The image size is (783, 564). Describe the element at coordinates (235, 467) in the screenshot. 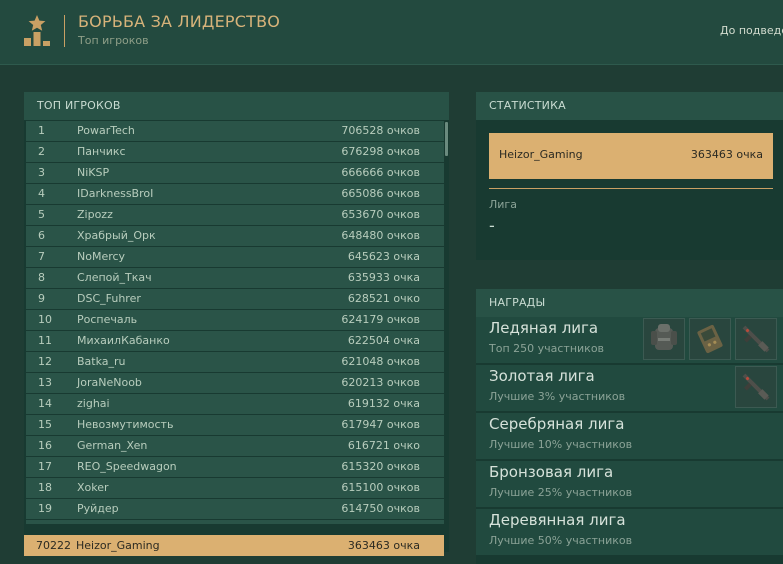

I see `leaderboard-row: 17 REO_Speedwagon 615320 очков` at that location.